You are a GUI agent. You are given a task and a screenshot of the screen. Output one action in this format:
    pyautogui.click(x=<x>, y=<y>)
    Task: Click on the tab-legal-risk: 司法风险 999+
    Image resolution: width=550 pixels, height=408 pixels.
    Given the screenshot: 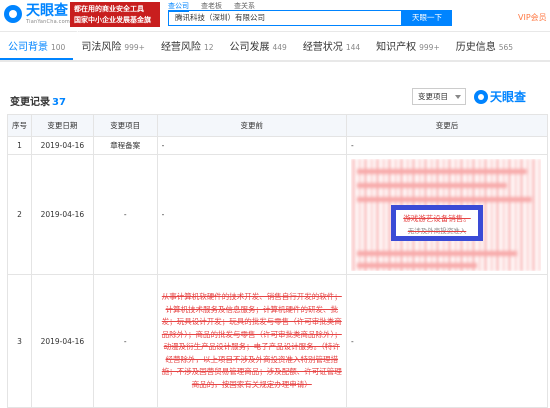 What is the action you would take?
    pyautogui.click(x=113, y=48)
    